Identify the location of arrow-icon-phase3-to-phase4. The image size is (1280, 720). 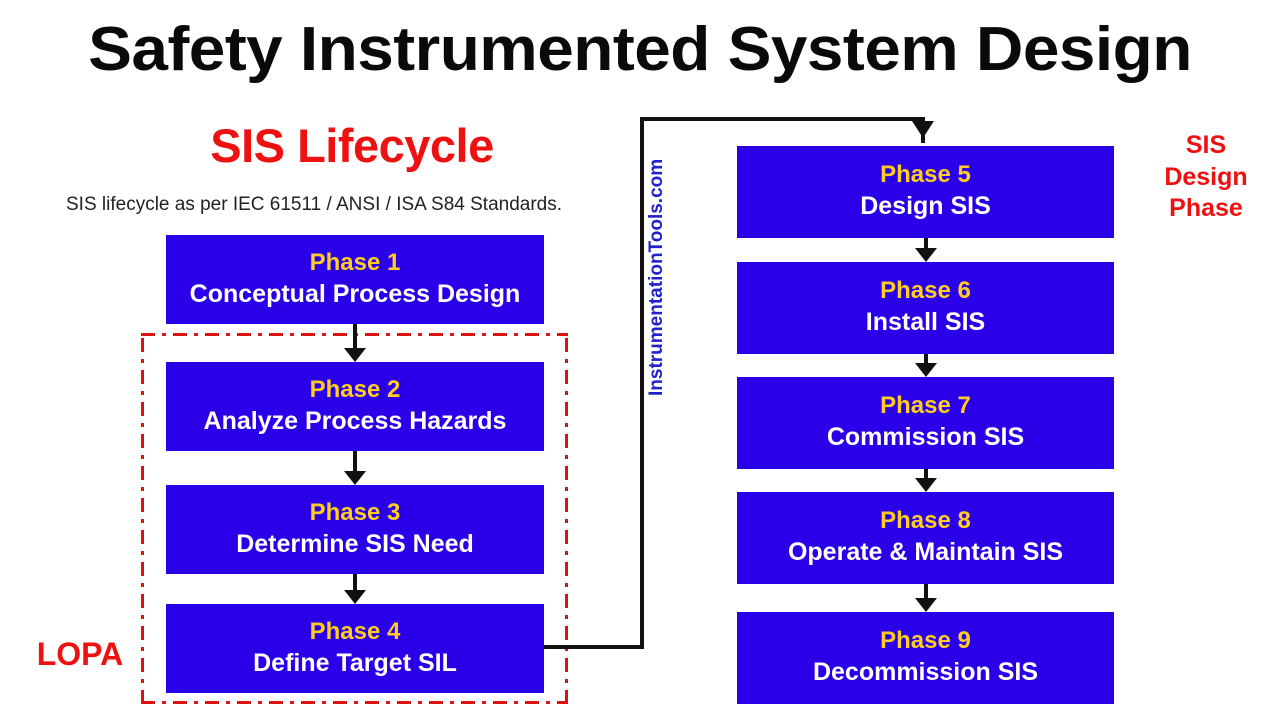
(355, 589).